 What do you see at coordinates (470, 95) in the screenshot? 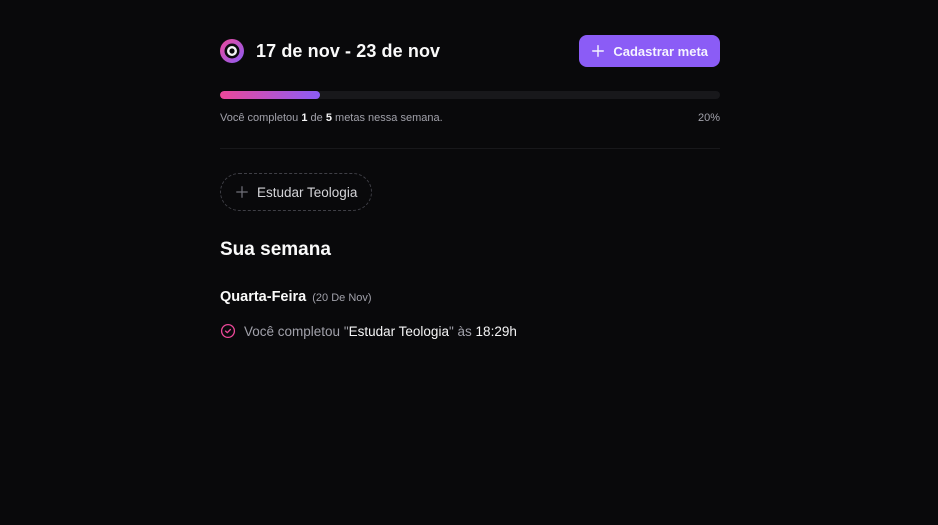
I see `progress-bar` at bounding box center [470, 95].